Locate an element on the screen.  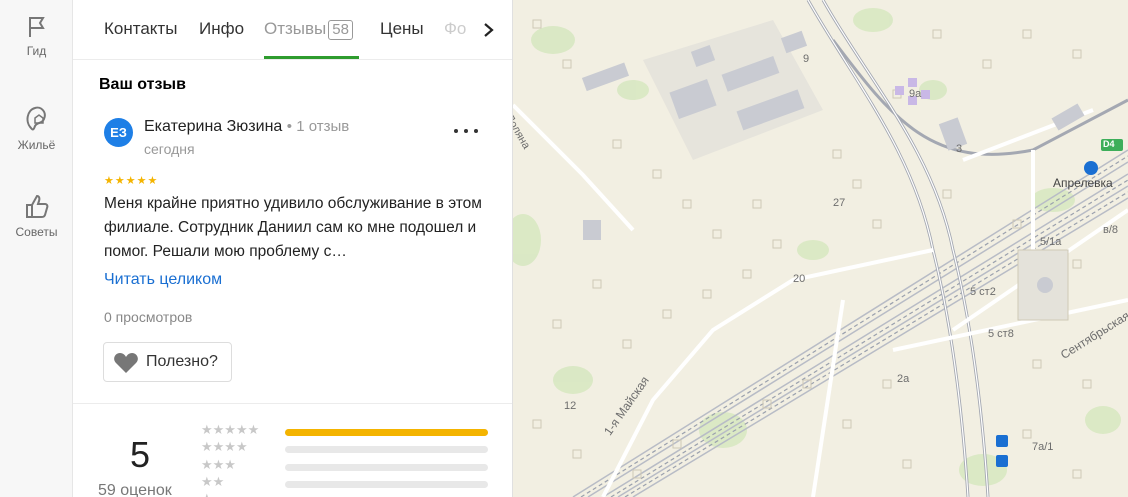
rating-bar-4: ★★★★ is located at coordinates (351, 447).